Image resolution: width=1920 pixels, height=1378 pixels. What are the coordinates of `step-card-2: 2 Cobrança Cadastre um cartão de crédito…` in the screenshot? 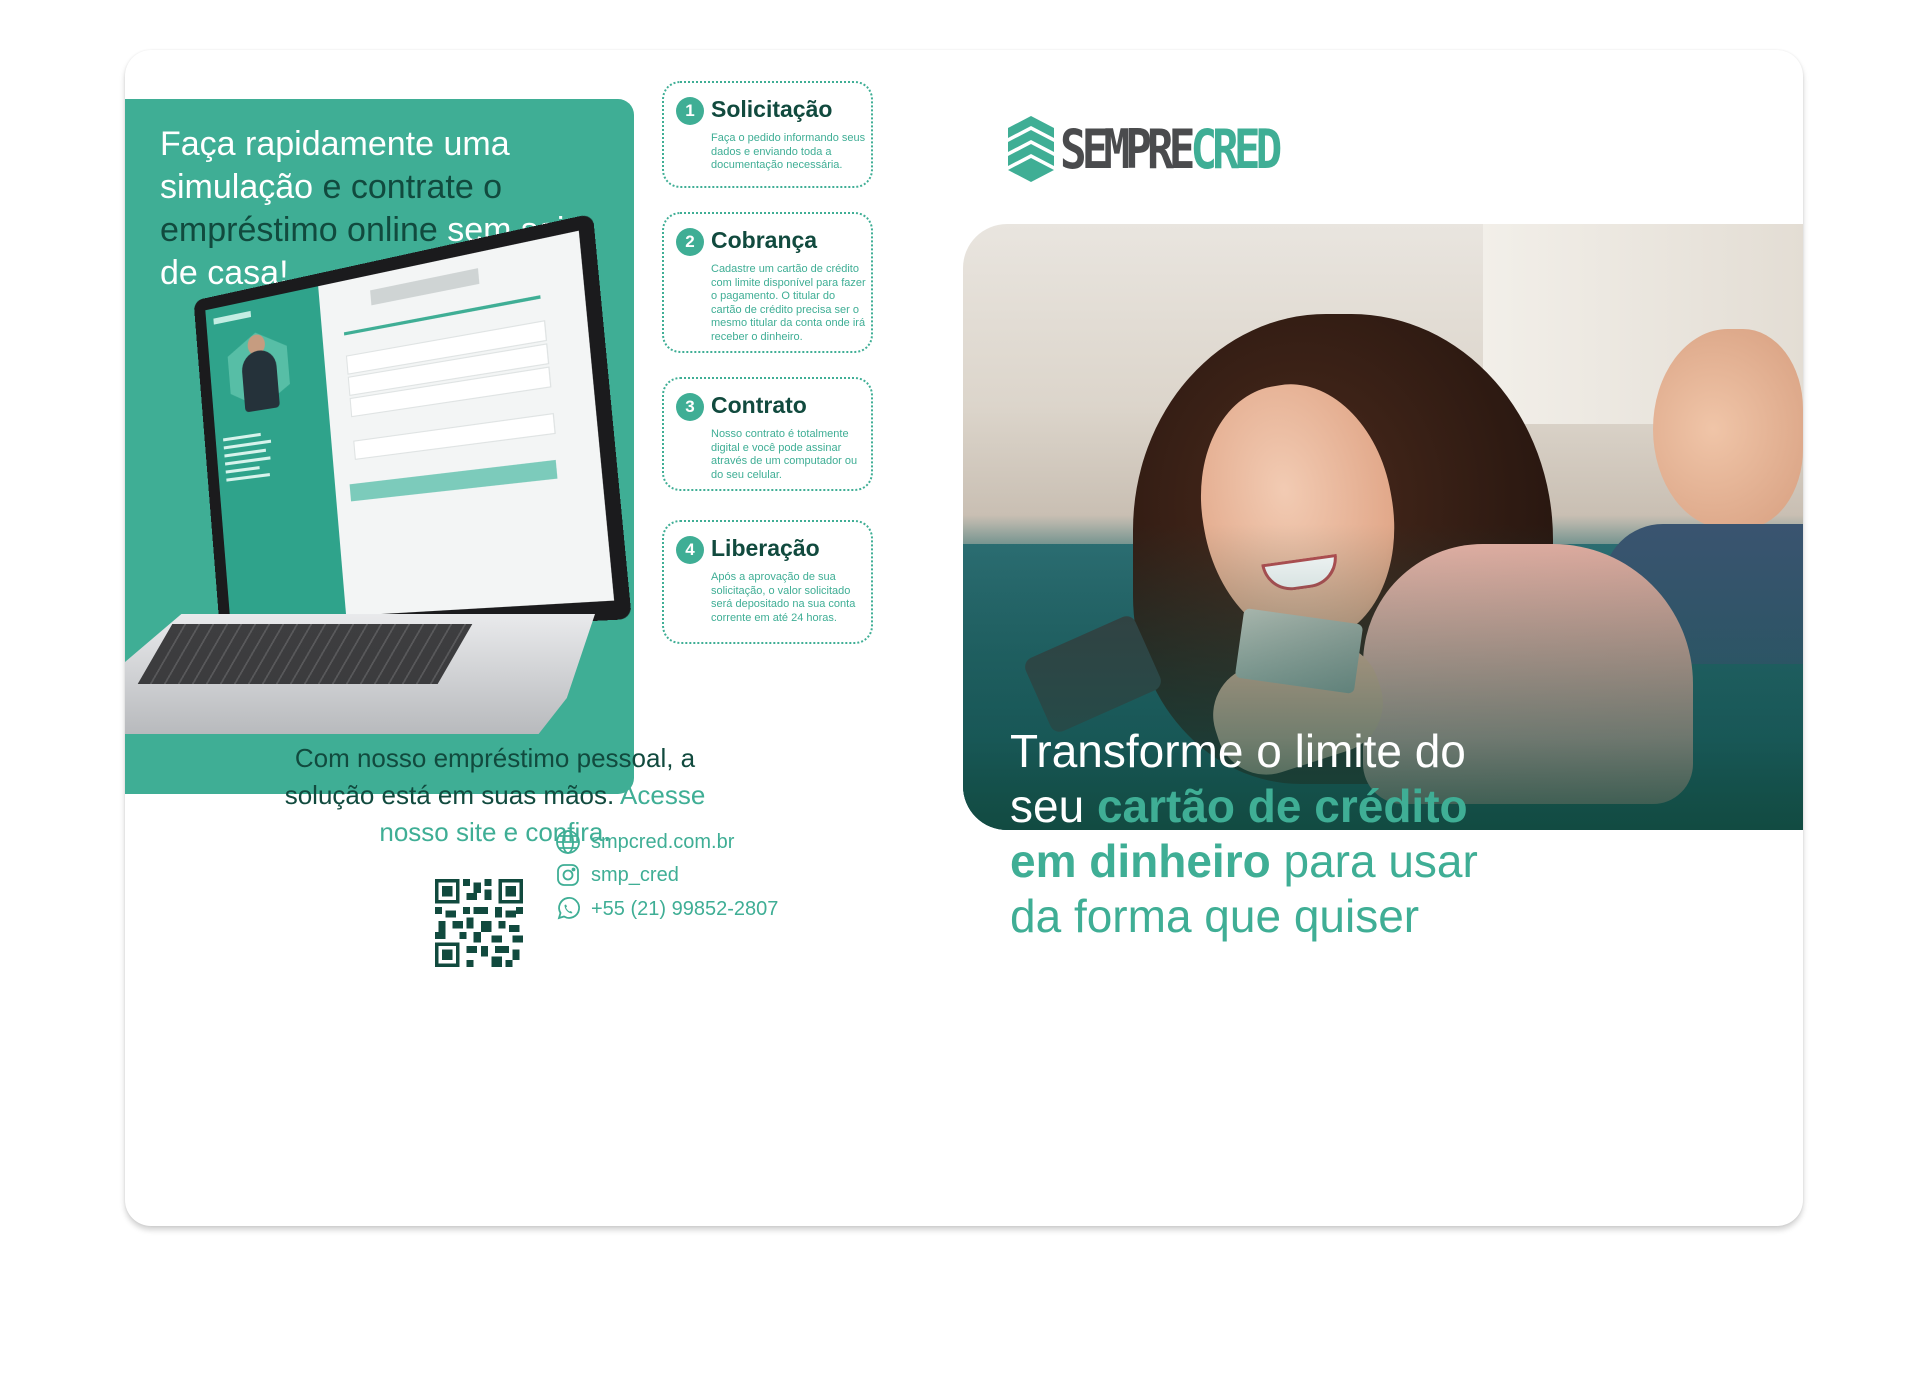 It's located at (767, 282).